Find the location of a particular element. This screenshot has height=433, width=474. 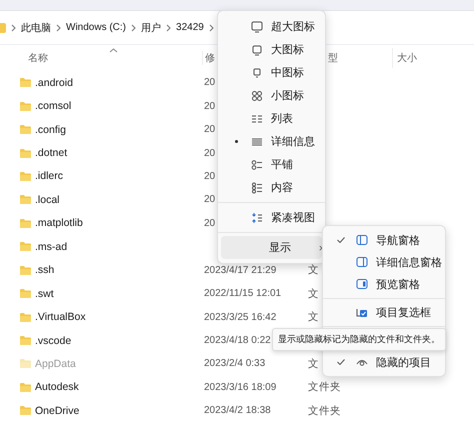

menu-item: 中图标 is located at coordinates (271, 72).